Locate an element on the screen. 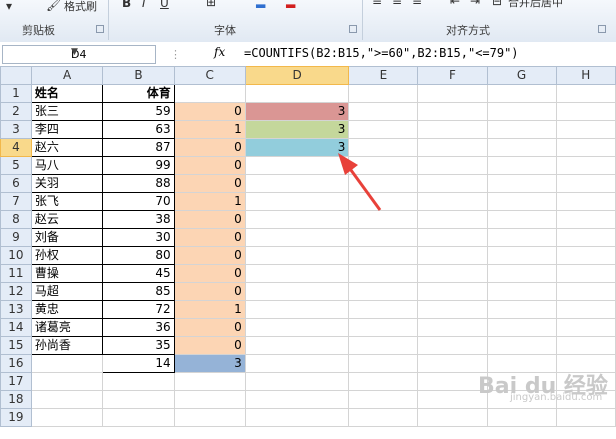  baidu-watermark-url: jingyan.baidu.com is located at coordinates (556, 397).